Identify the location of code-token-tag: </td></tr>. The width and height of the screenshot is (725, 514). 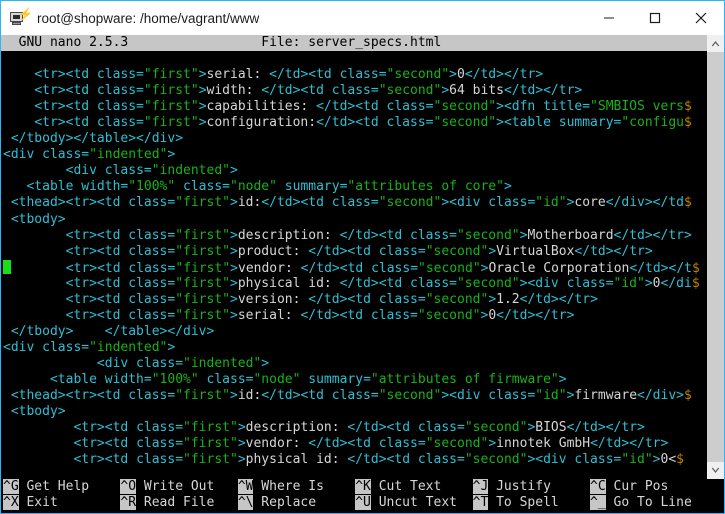
(613, 251).